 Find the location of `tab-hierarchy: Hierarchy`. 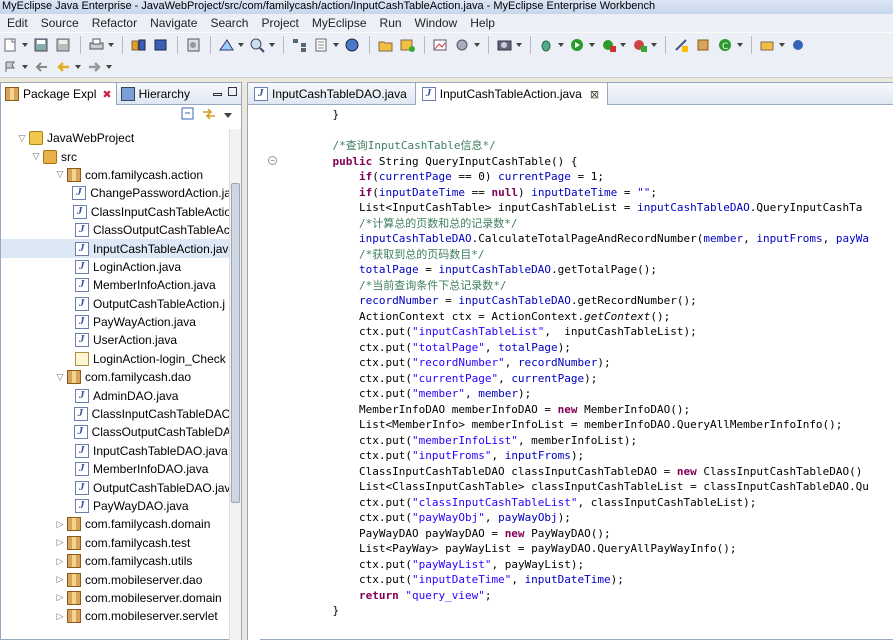

tab-hierarchy: Hierarchy is located at coordinates (155, 93).